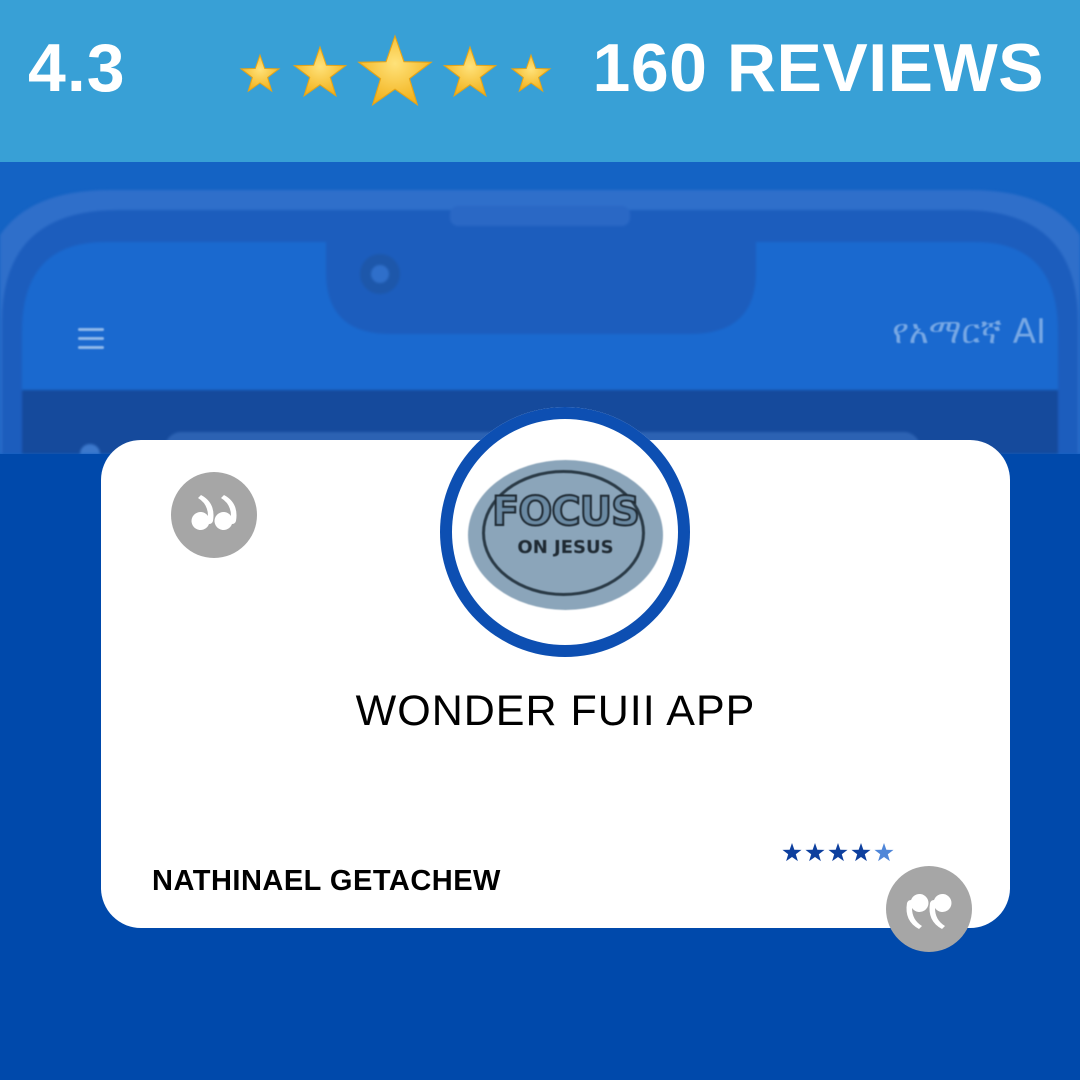  Describe the element at coordinates (555, 711) in the screenshot. I see `app-name: WONDER FUII APP` at that location.